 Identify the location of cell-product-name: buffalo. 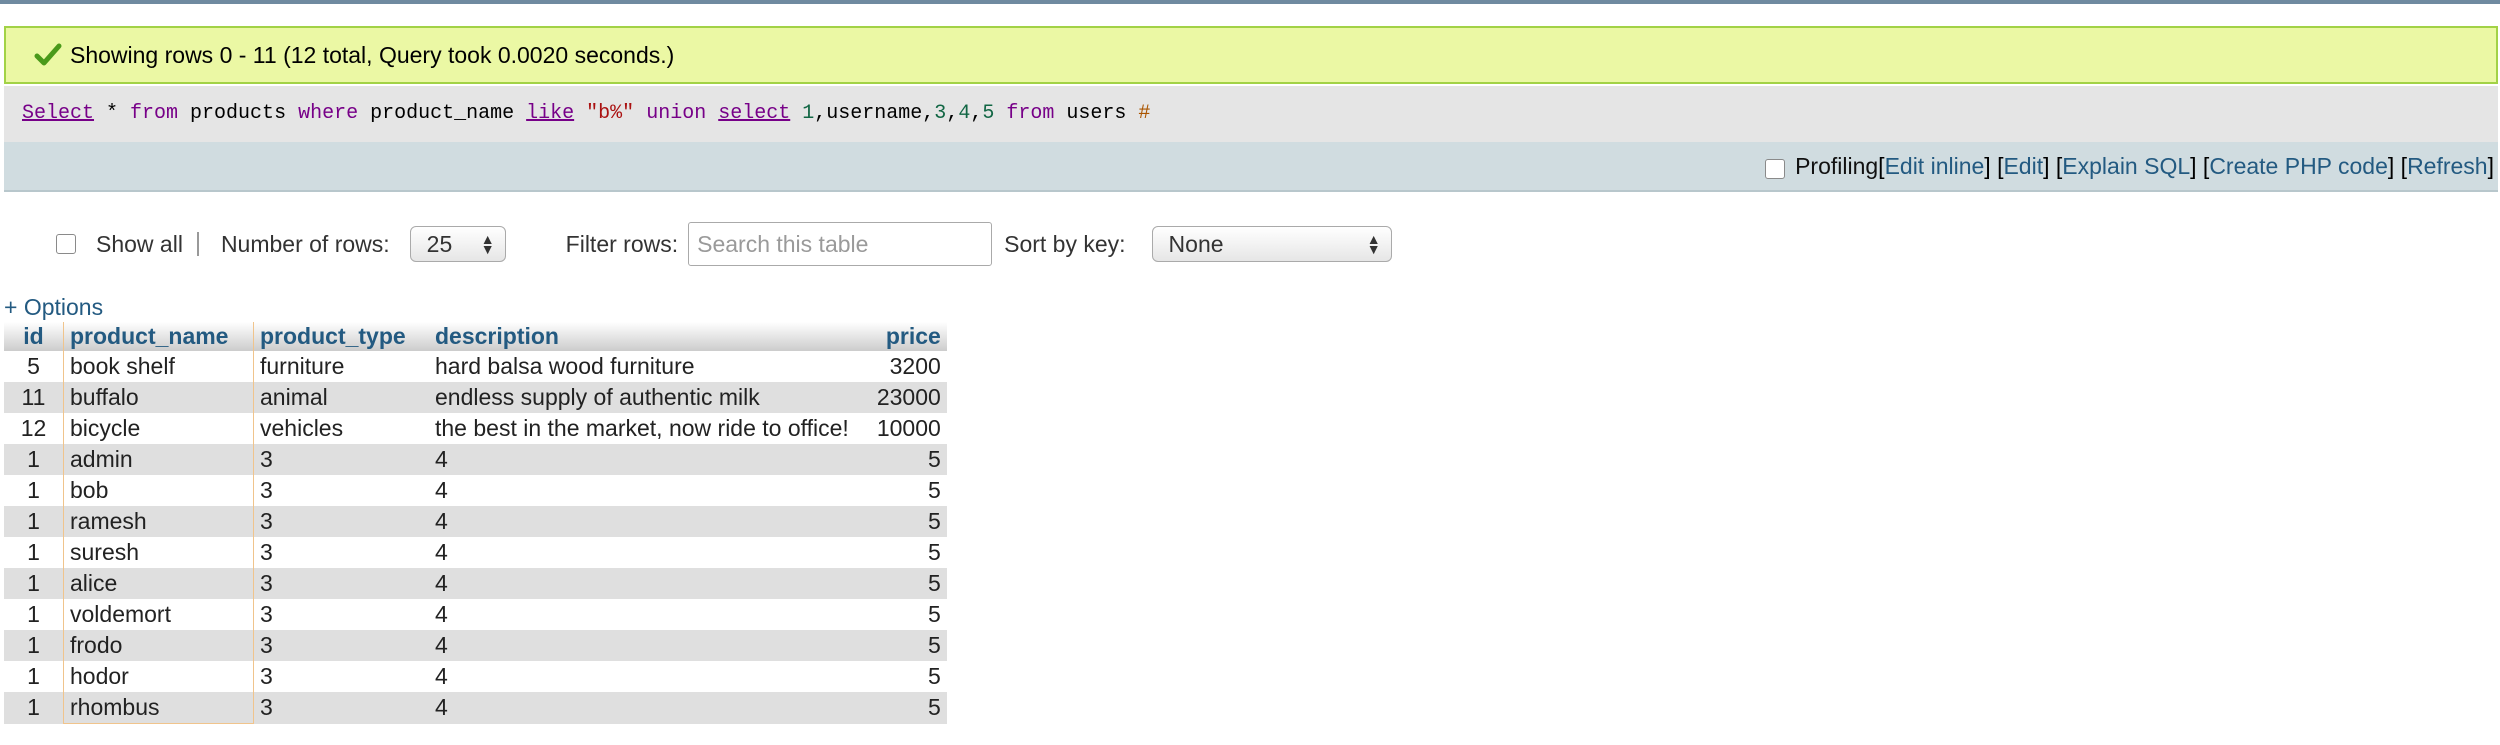
(158, 397).